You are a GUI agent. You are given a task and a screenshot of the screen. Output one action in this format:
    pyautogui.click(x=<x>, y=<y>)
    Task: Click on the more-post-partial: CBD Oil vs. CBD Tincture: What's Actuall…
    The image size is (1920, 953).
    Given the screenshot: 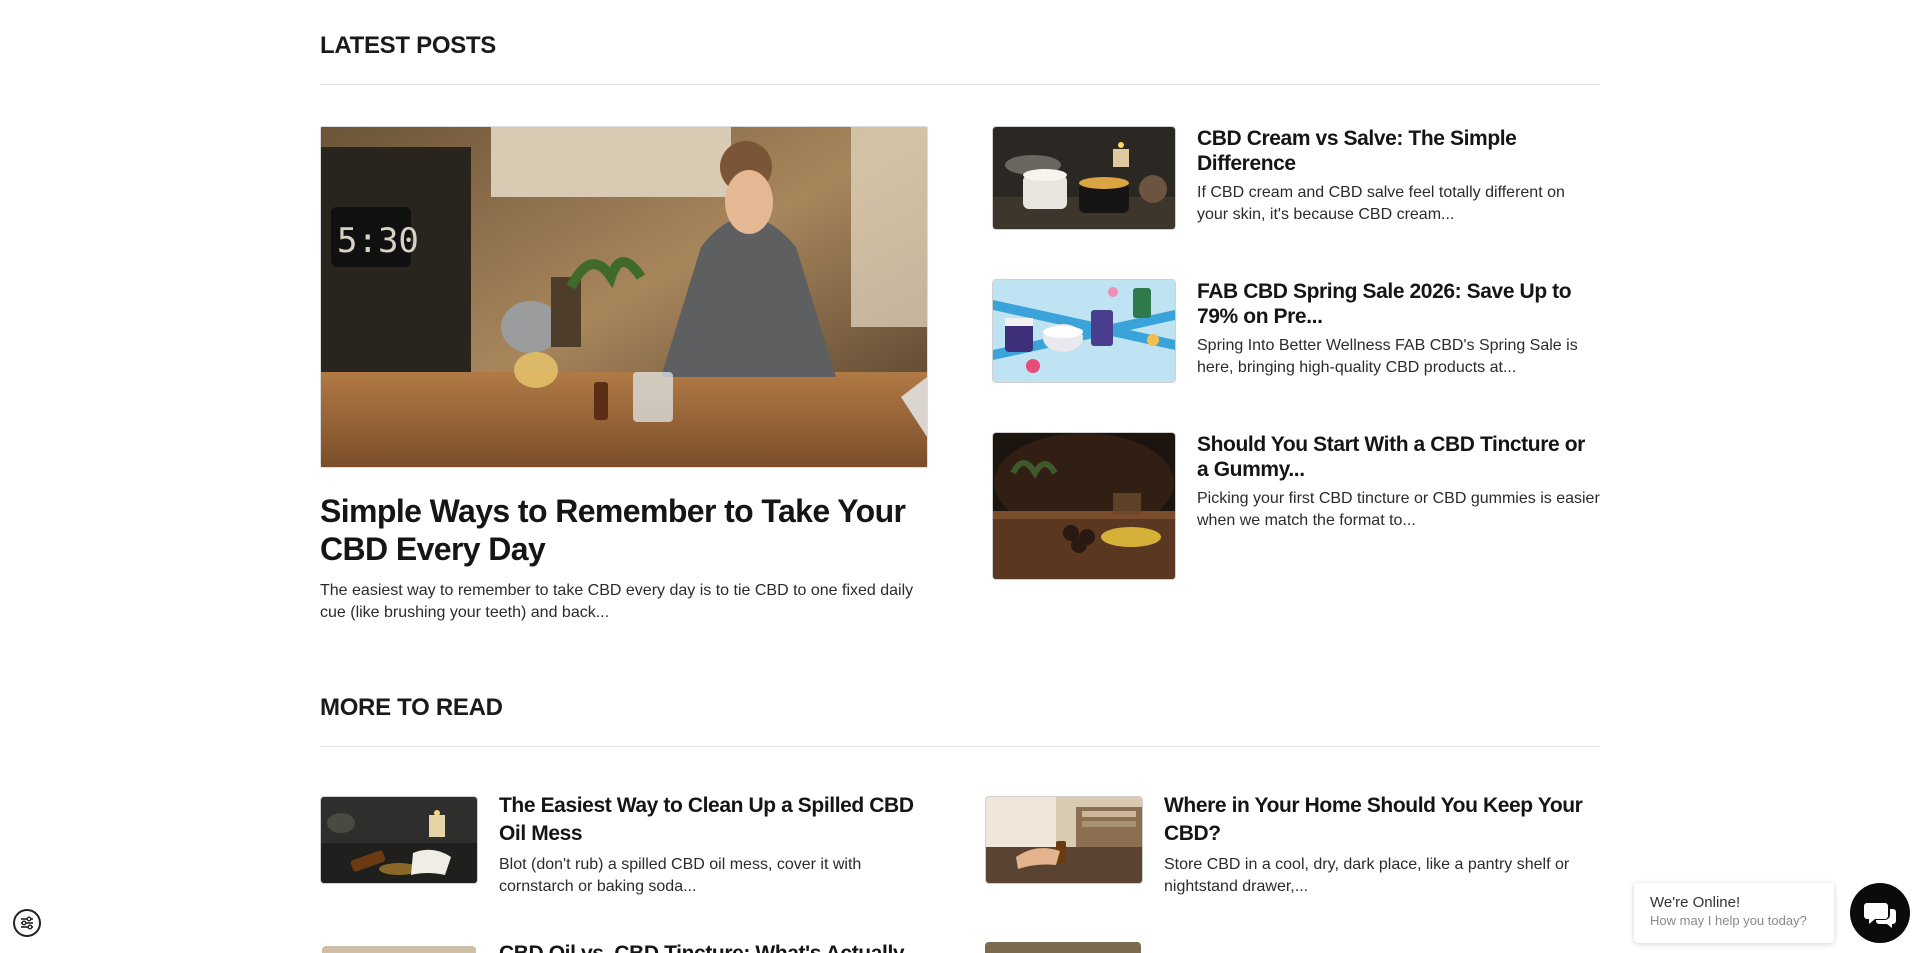 What is the action you would take?
    pyautogui.click(x=625, y=946)
    